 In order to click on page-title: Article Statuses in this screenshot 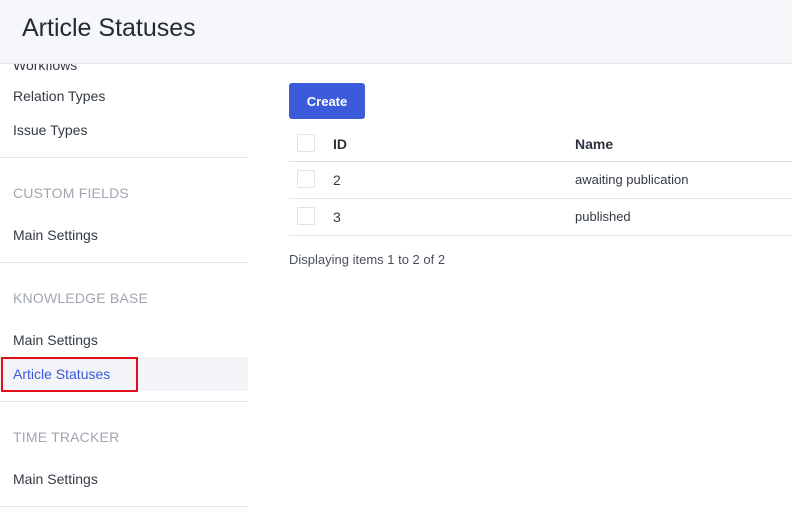, I will do `click(109, 28)`.